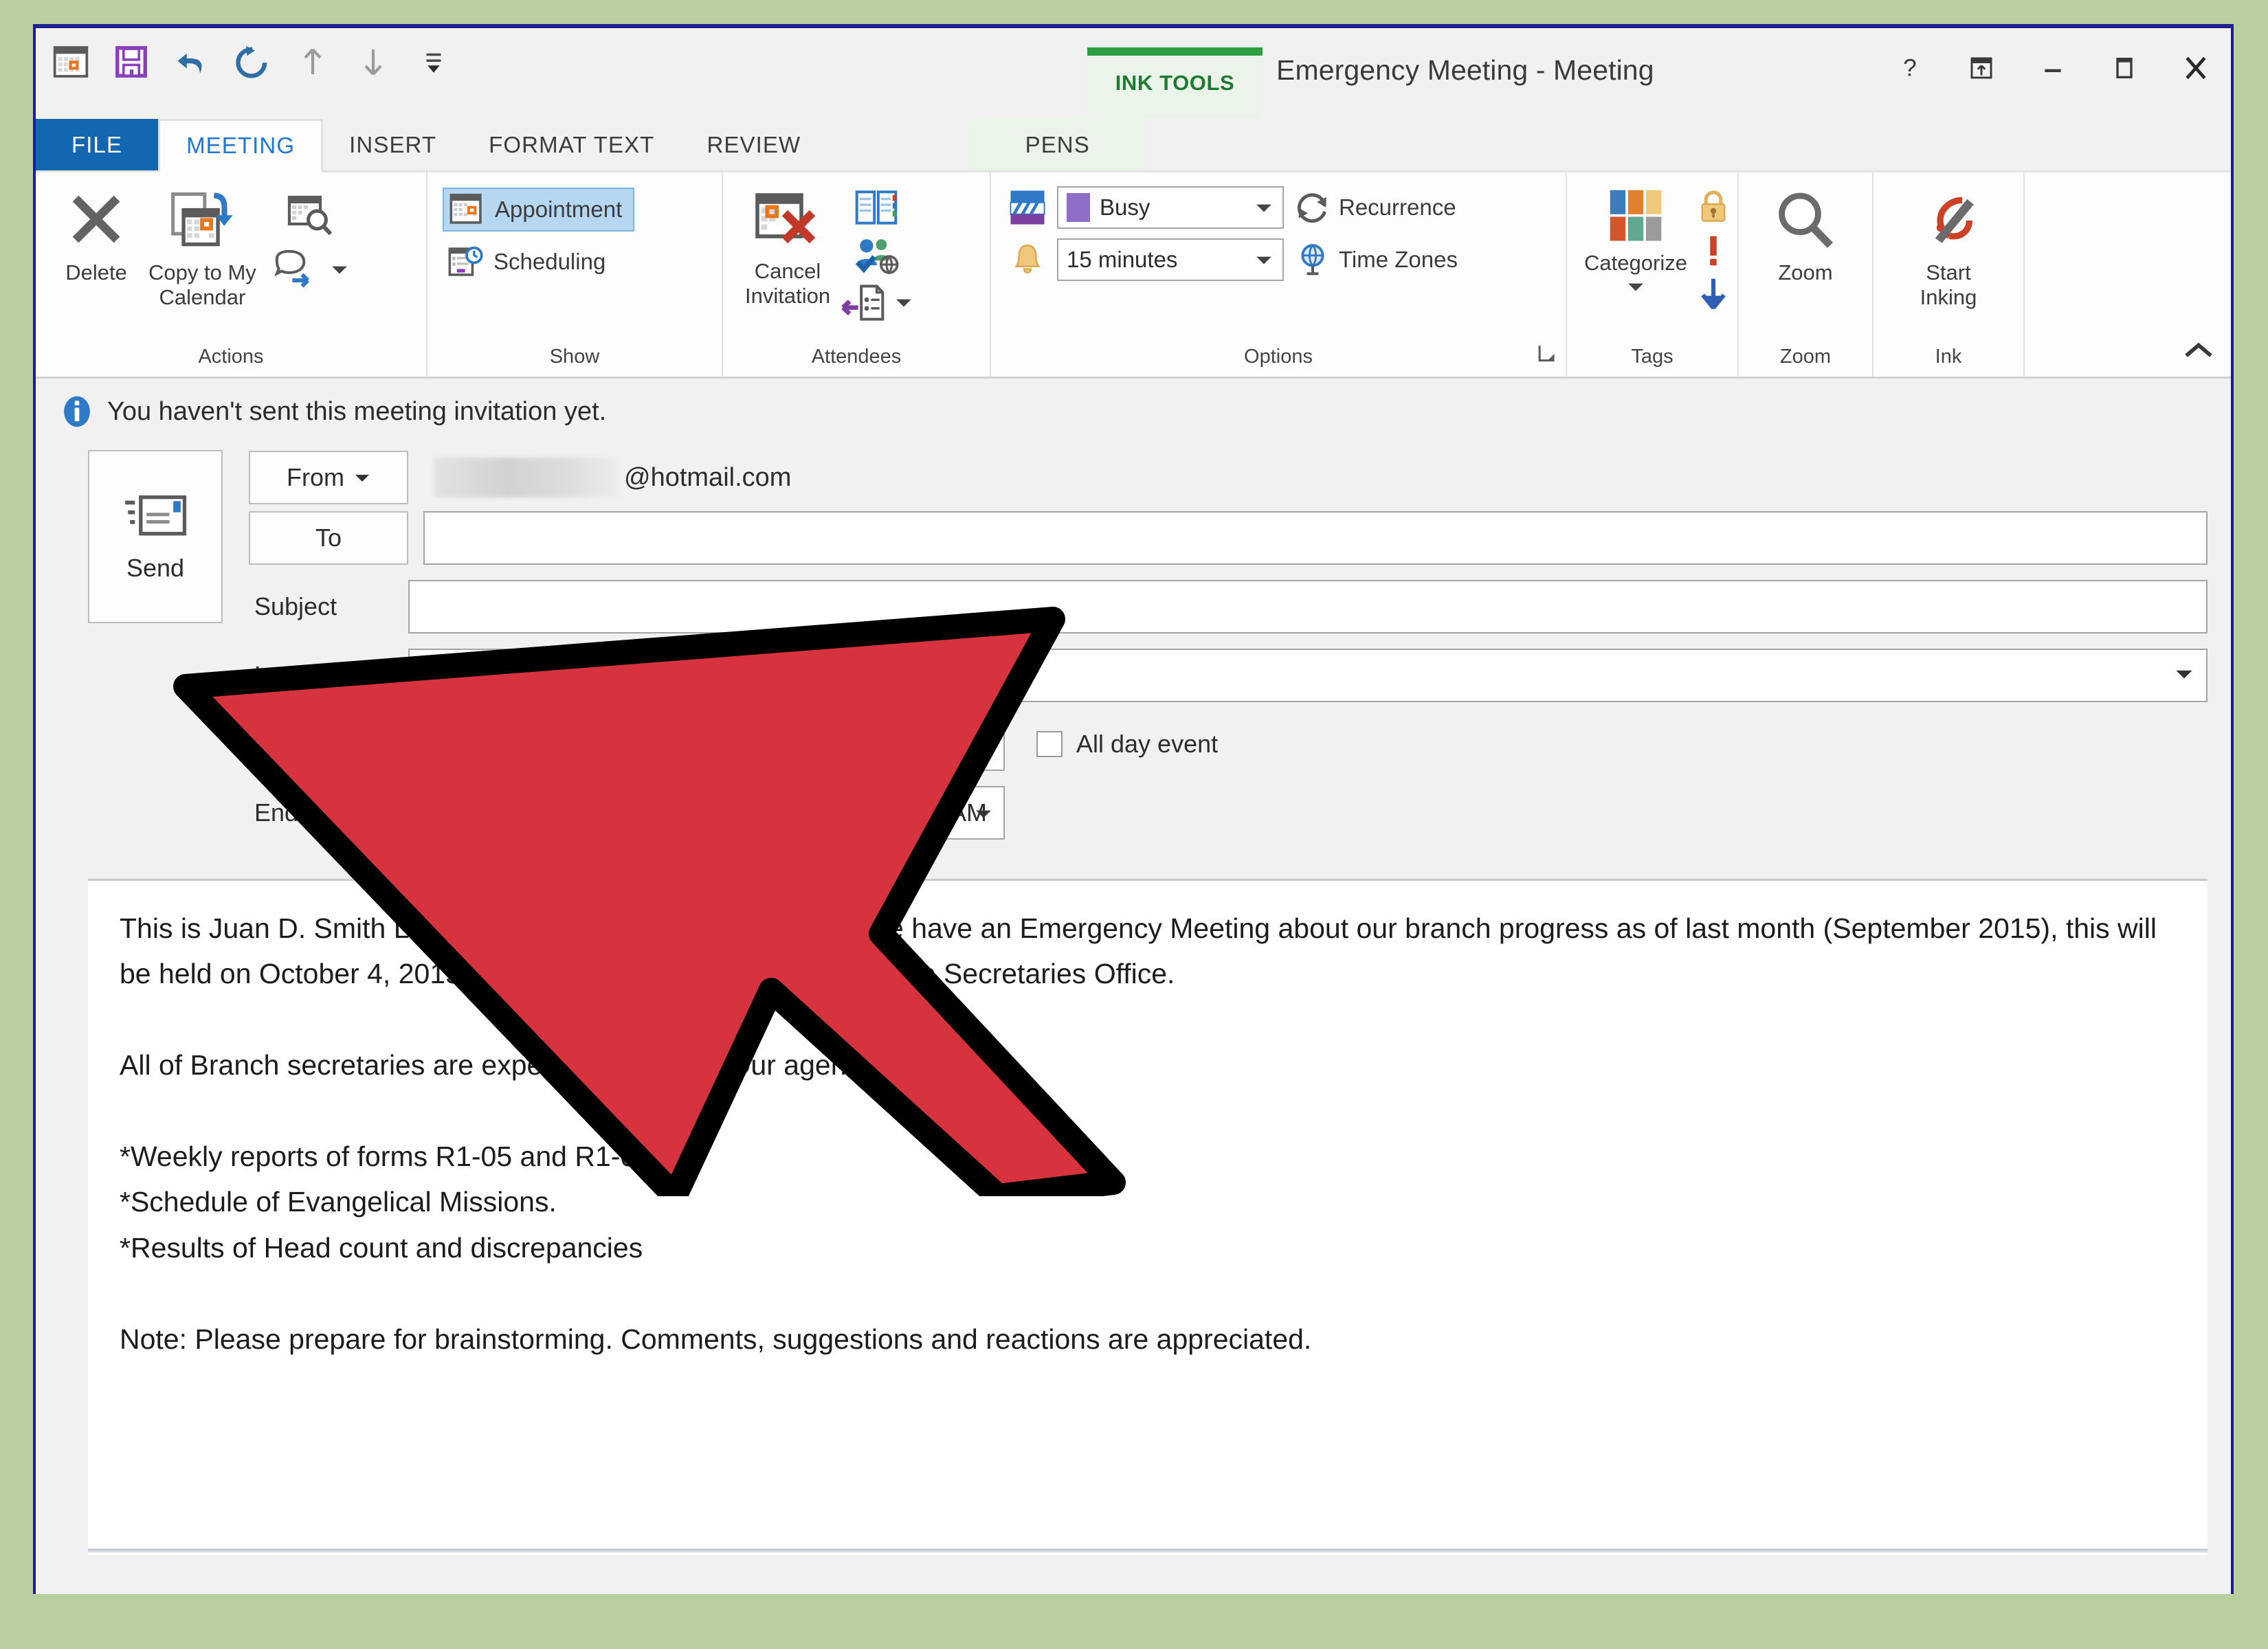 The image size is (2268, 1649). What do you see at coordinates (2198, 353) in the screenshot?
I see `collapse-ribbon-icon` at bounding box center [2198, 353].